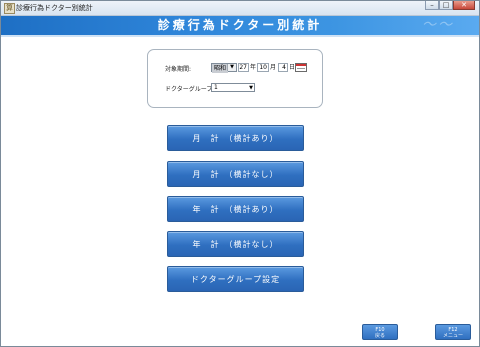 This screenshot has height=347, width=480. Describe the element at coordinates (178, 69) in the screenshot. I see `period-label: 対象期間:` at that location.